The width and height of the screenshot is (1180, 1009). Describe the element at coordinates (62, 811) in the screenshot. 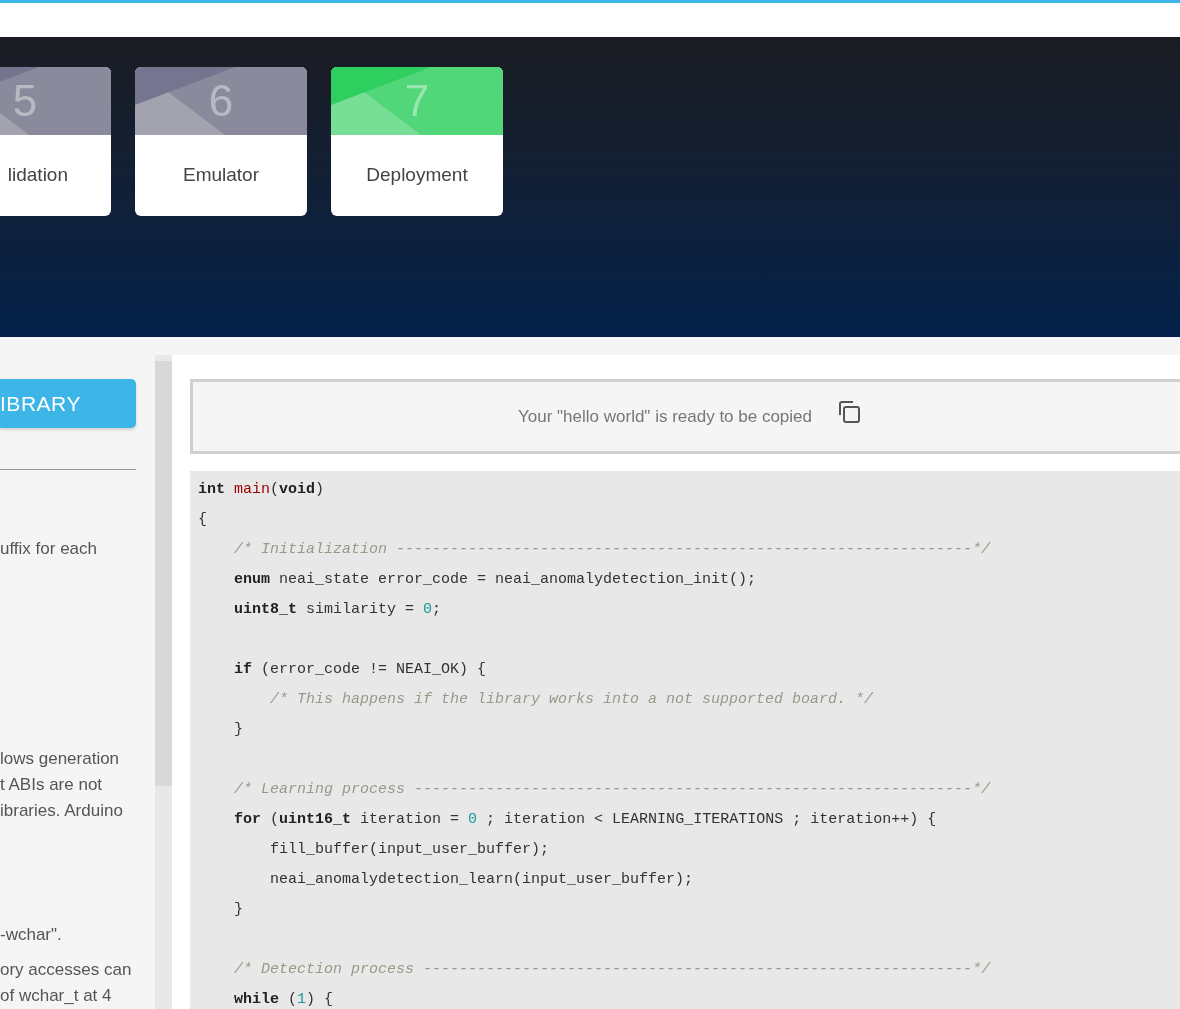

I see `description-text: ibraries. Arduino` at that location.